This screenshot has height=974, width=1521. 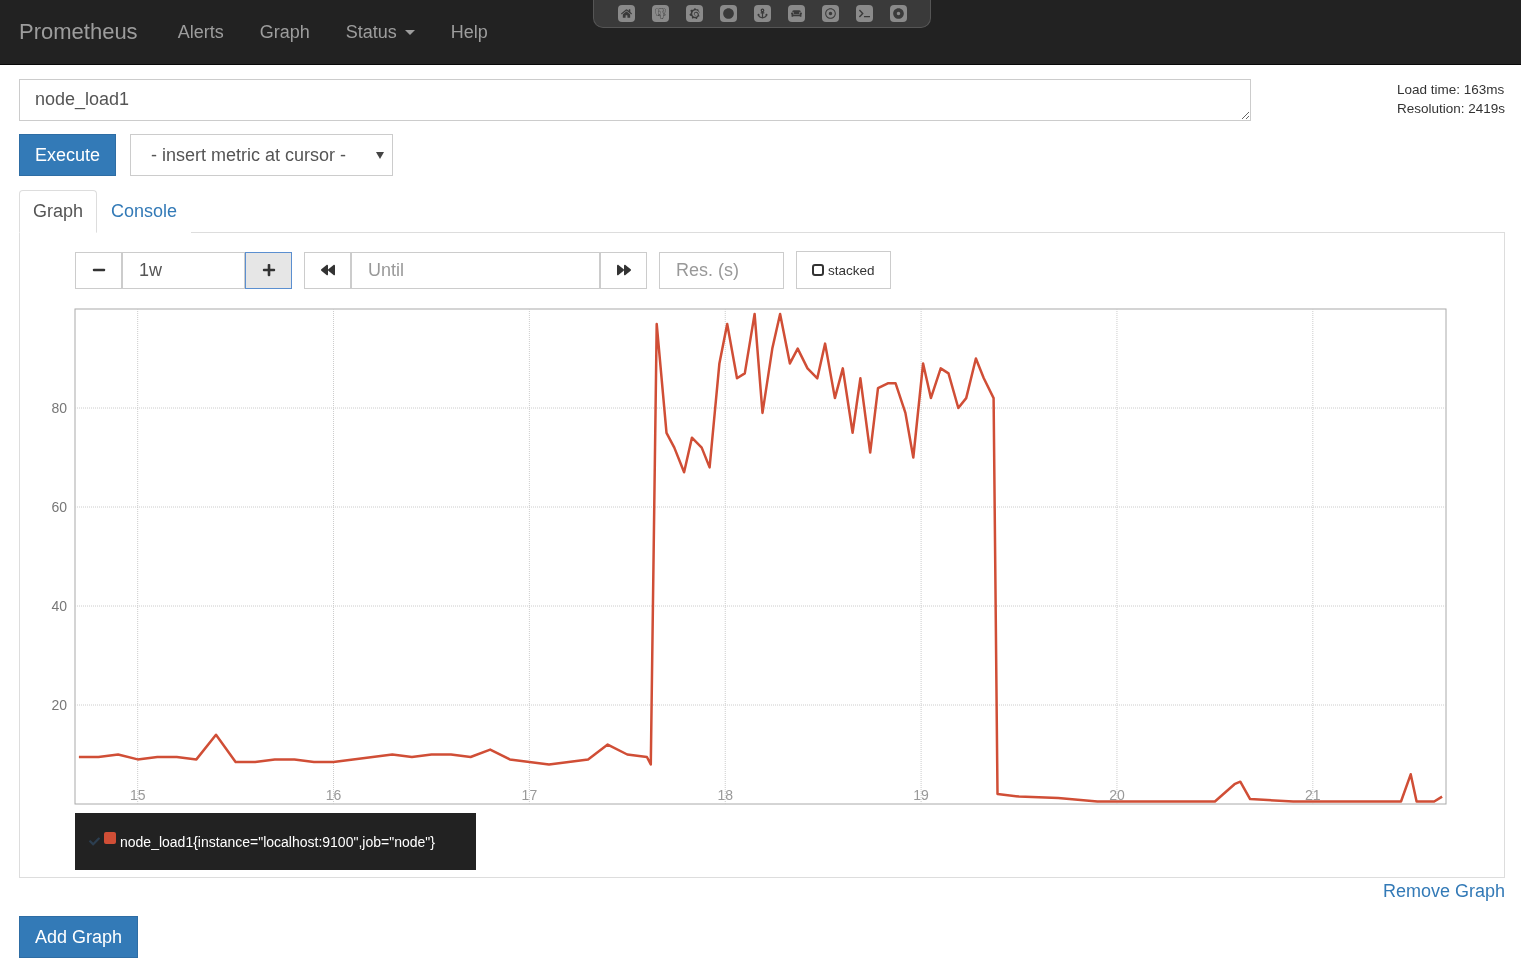 What do you see at coordinates (409, 32) in the screenshot?
I see `caret-icon` at bounding box center [409, 32].